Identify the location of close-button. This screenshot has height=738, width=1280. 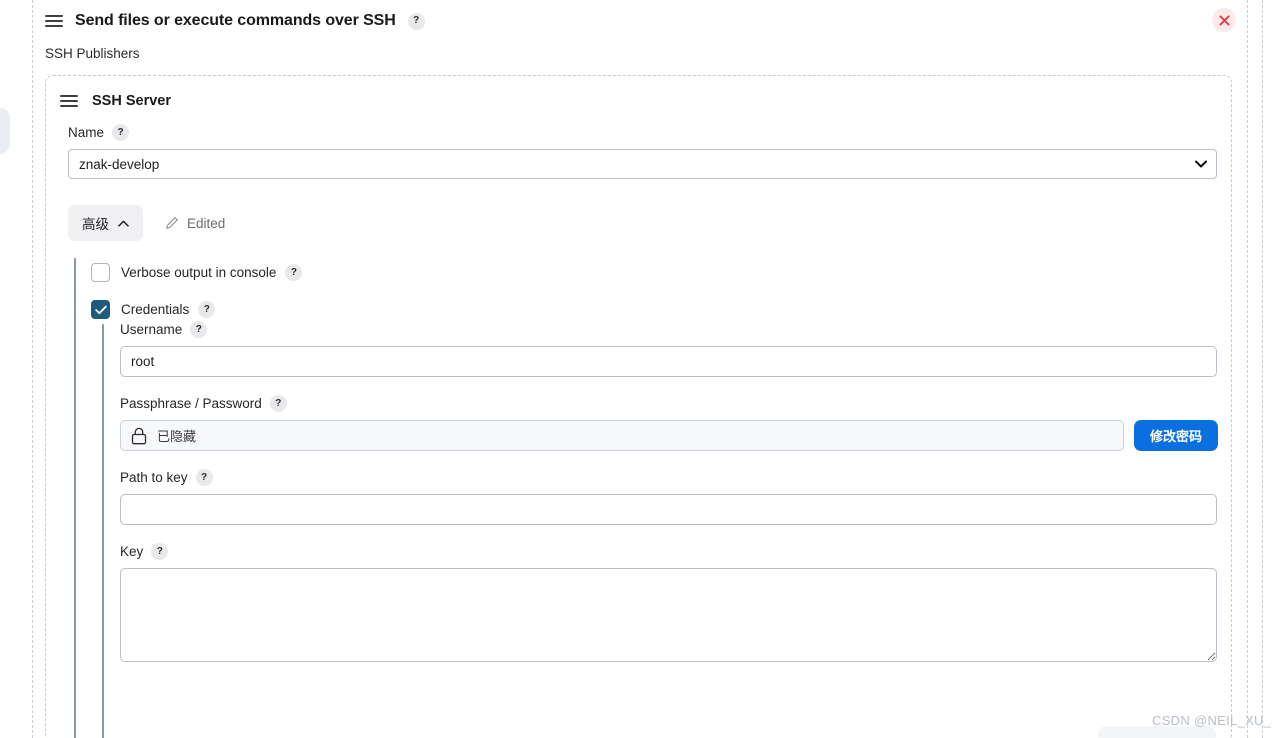
(1224, 20).